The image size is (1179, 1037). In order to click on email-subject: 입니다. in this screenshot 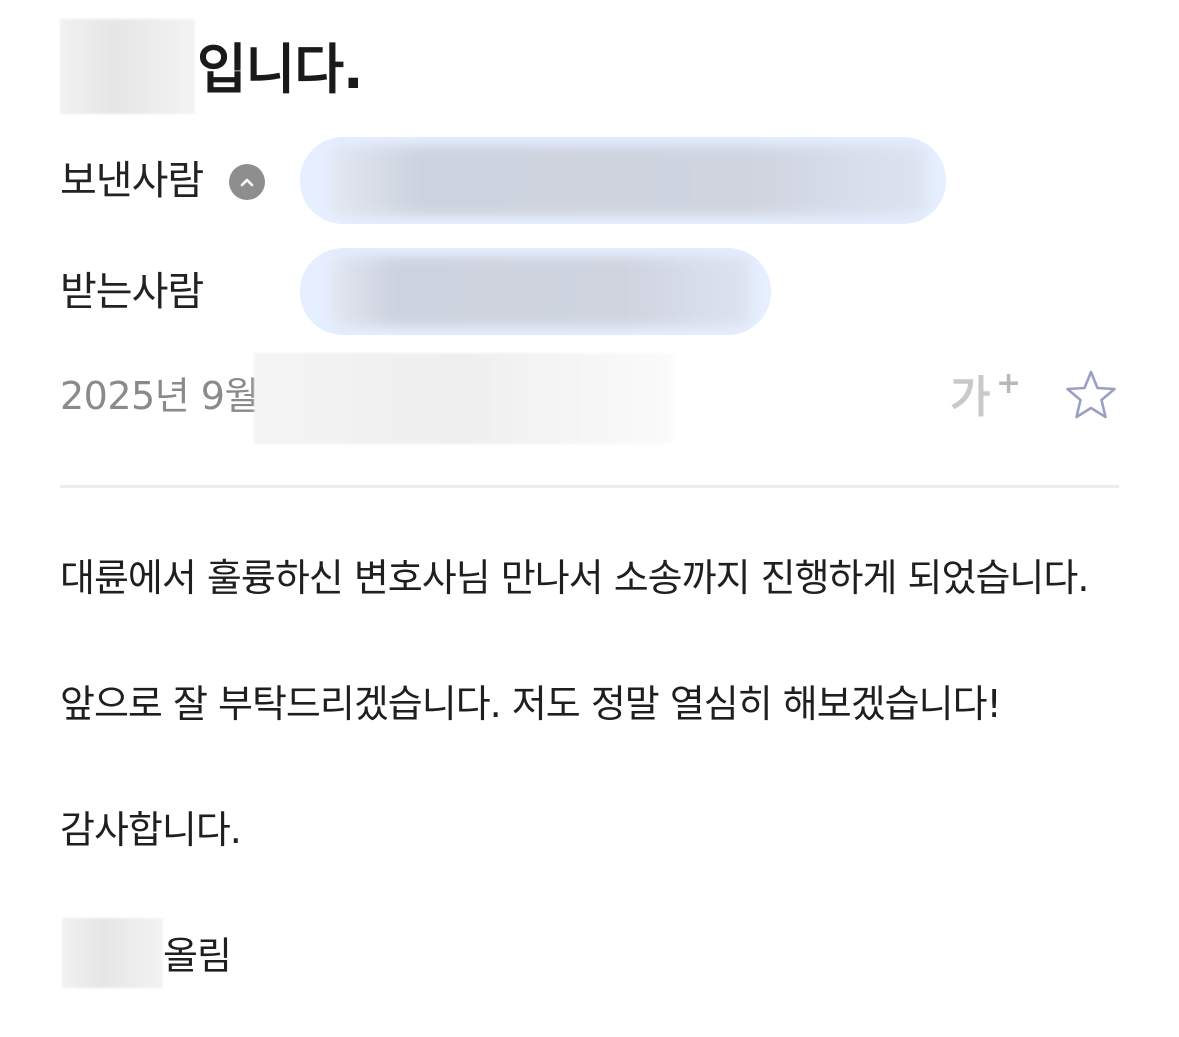, I will do `click(280, 69)`.